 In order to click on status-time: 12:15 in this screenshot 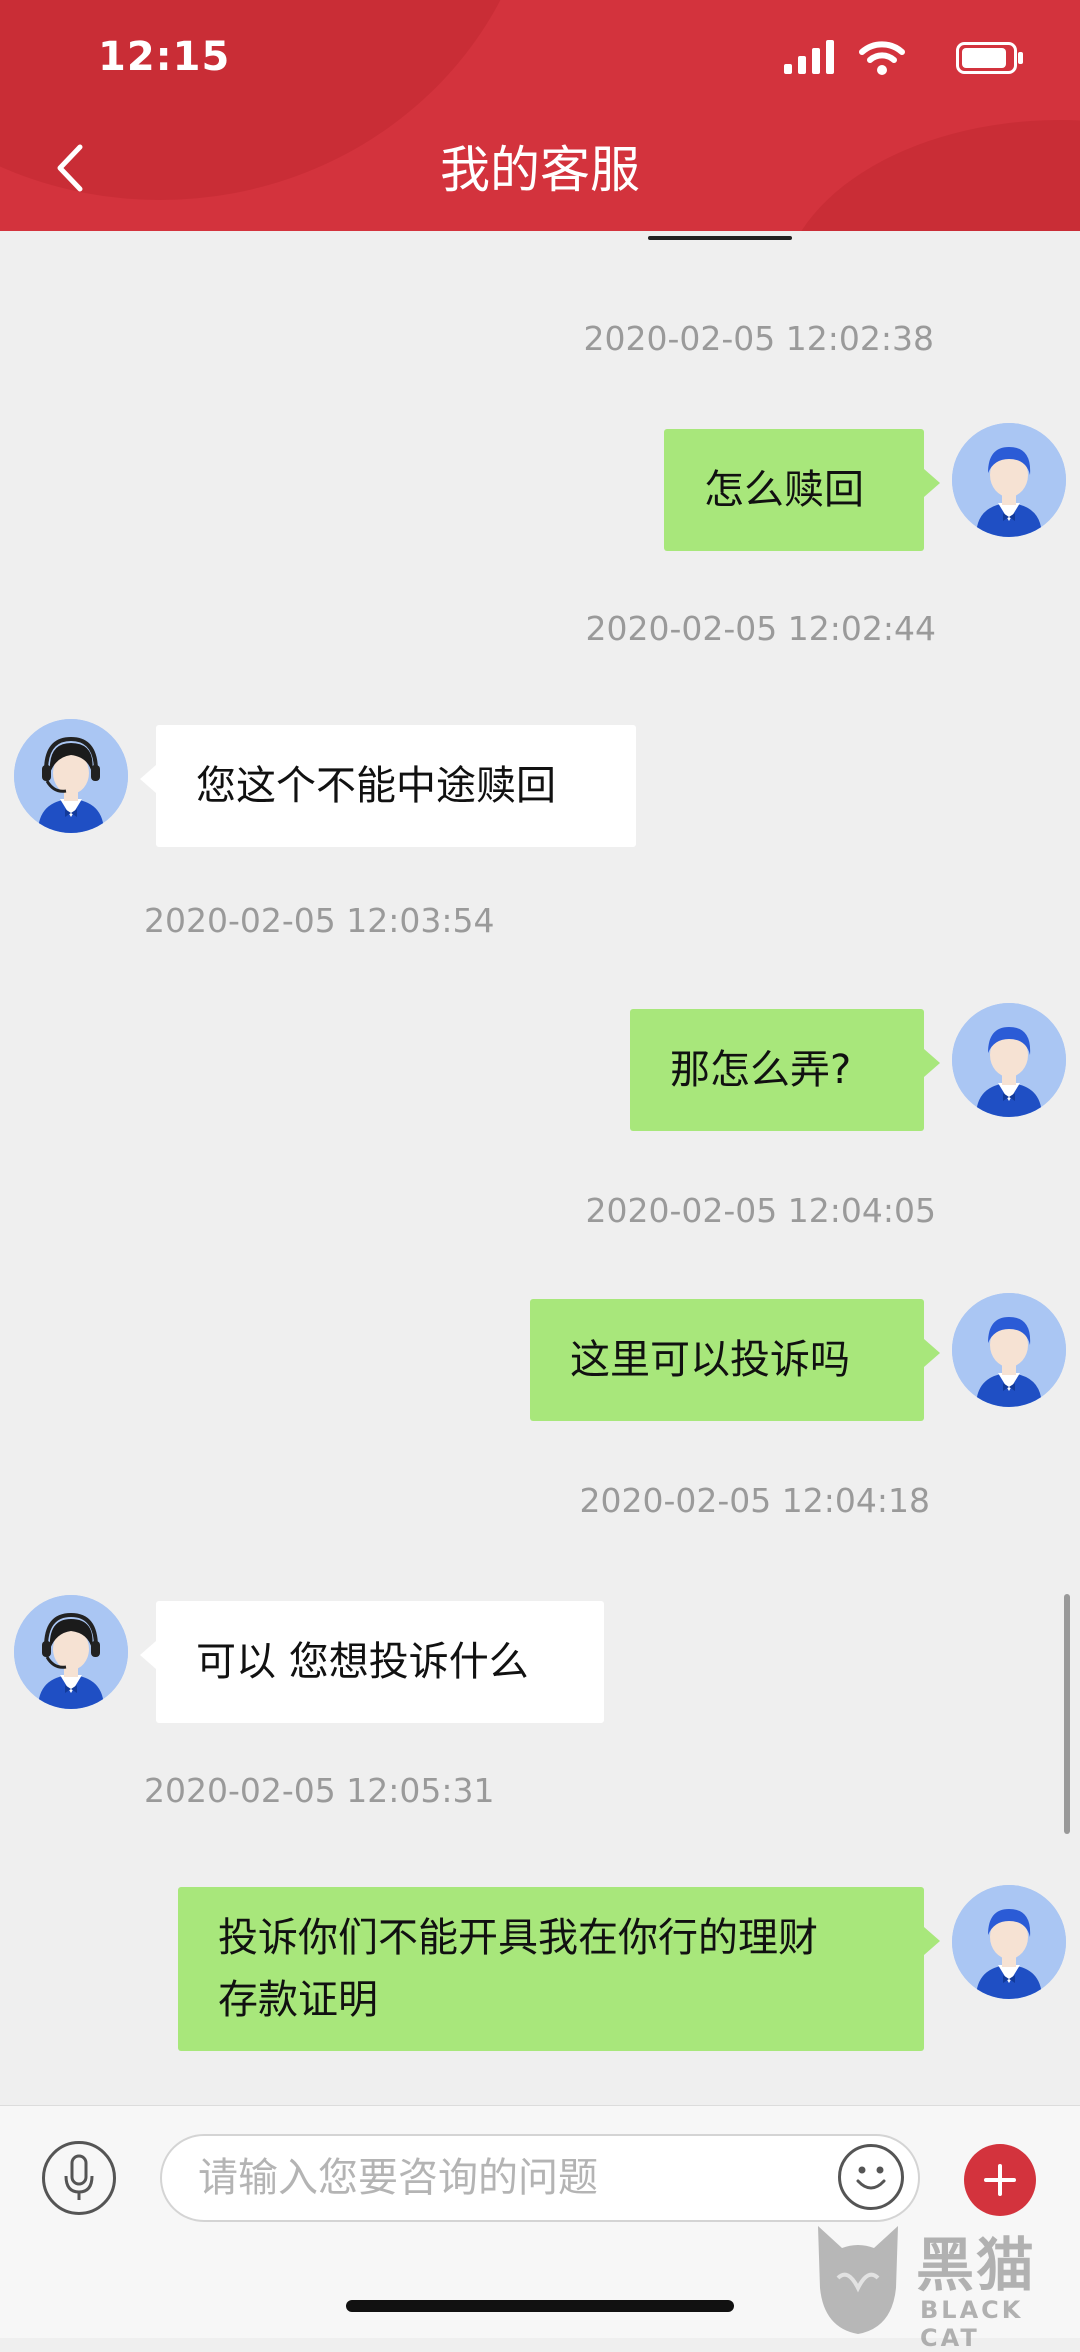, I will do `click(164, 57)`.